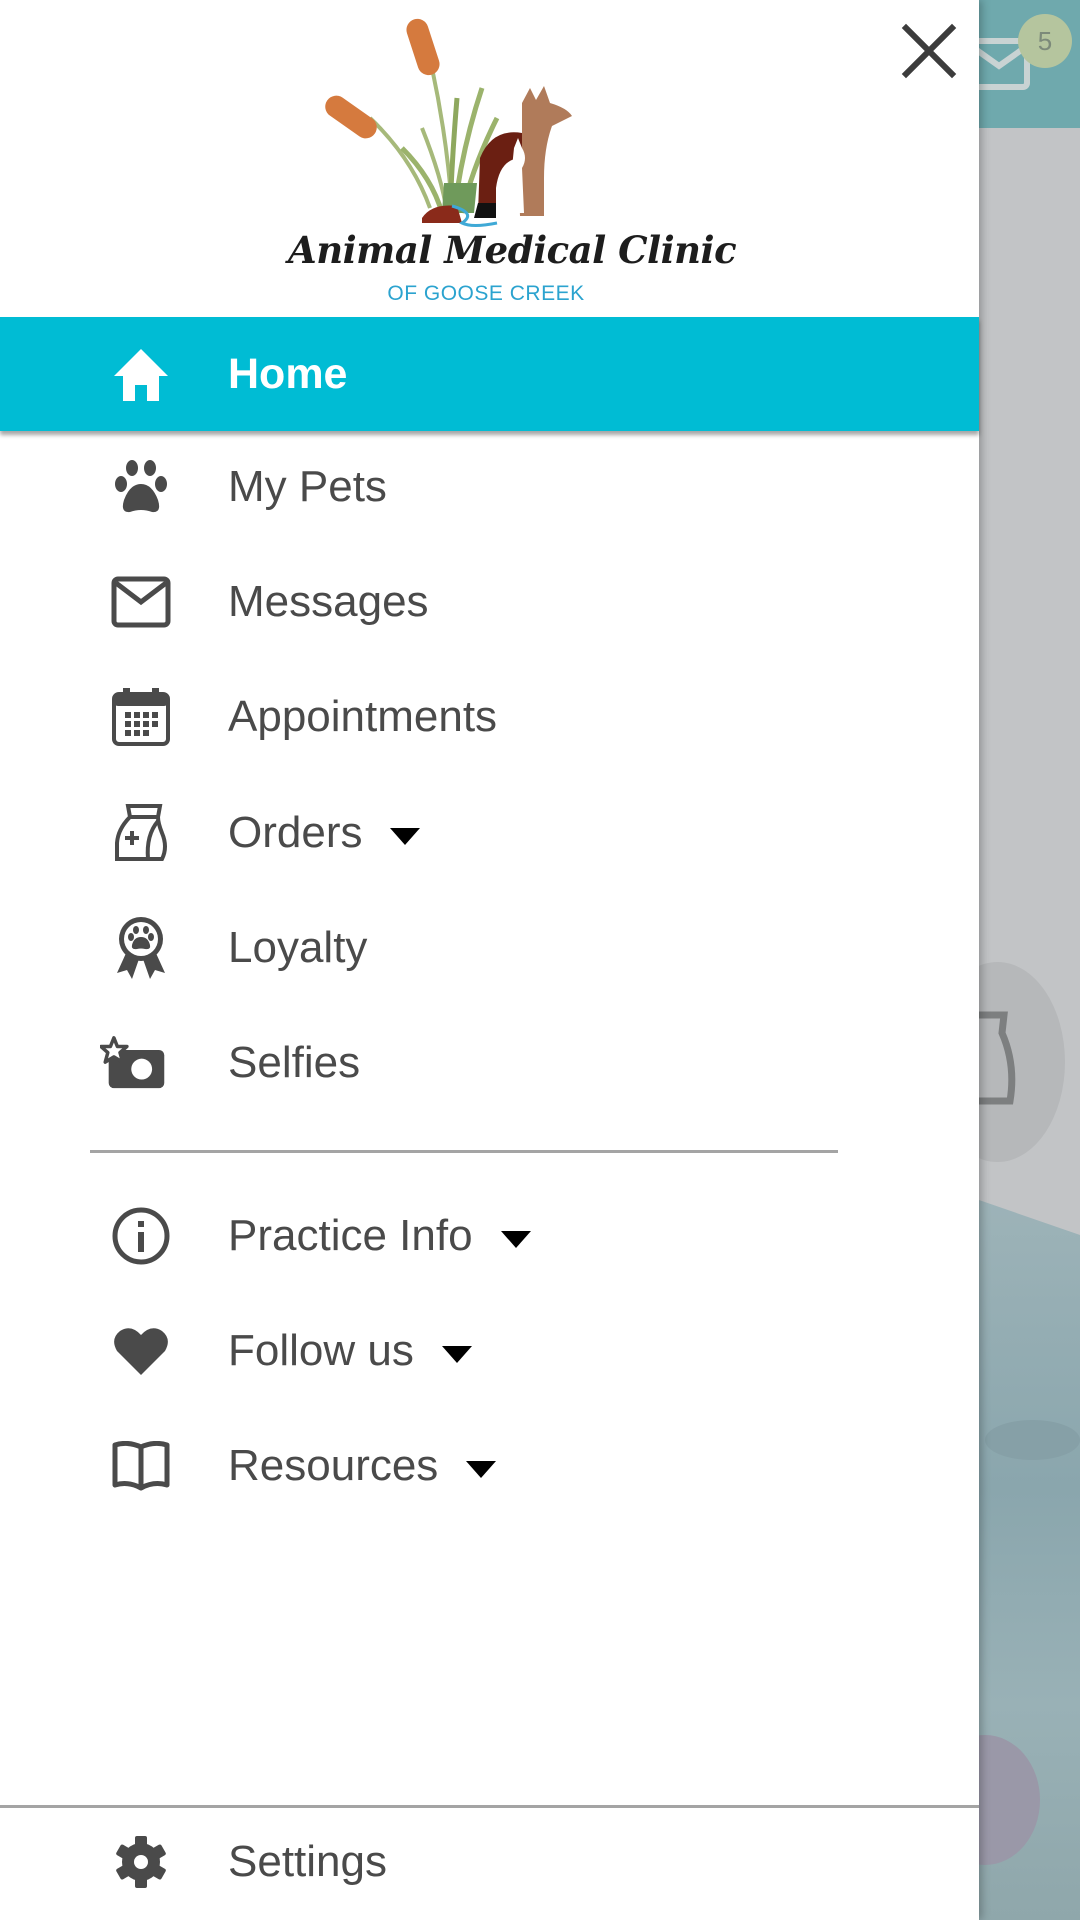  Describe the element at coordinates (1045, 41) in the screenshot. I see `messages-badge: 5` at that location.